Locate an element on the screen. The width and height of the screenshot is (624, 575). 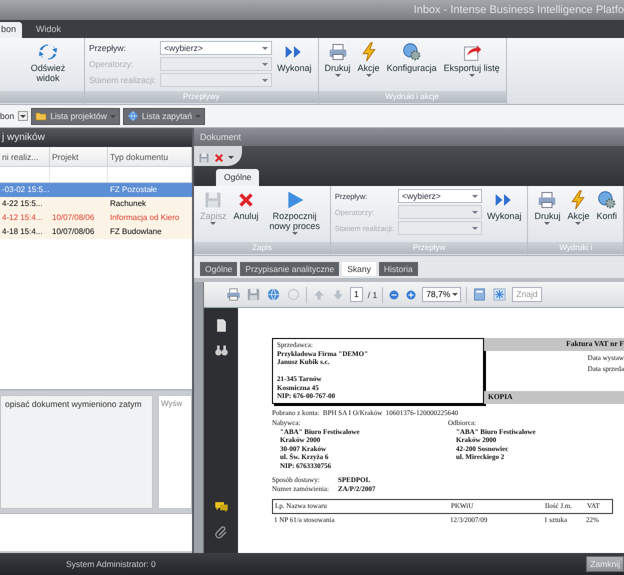
refresh-button: Odśwież widok is located at coordinates (48, 62).